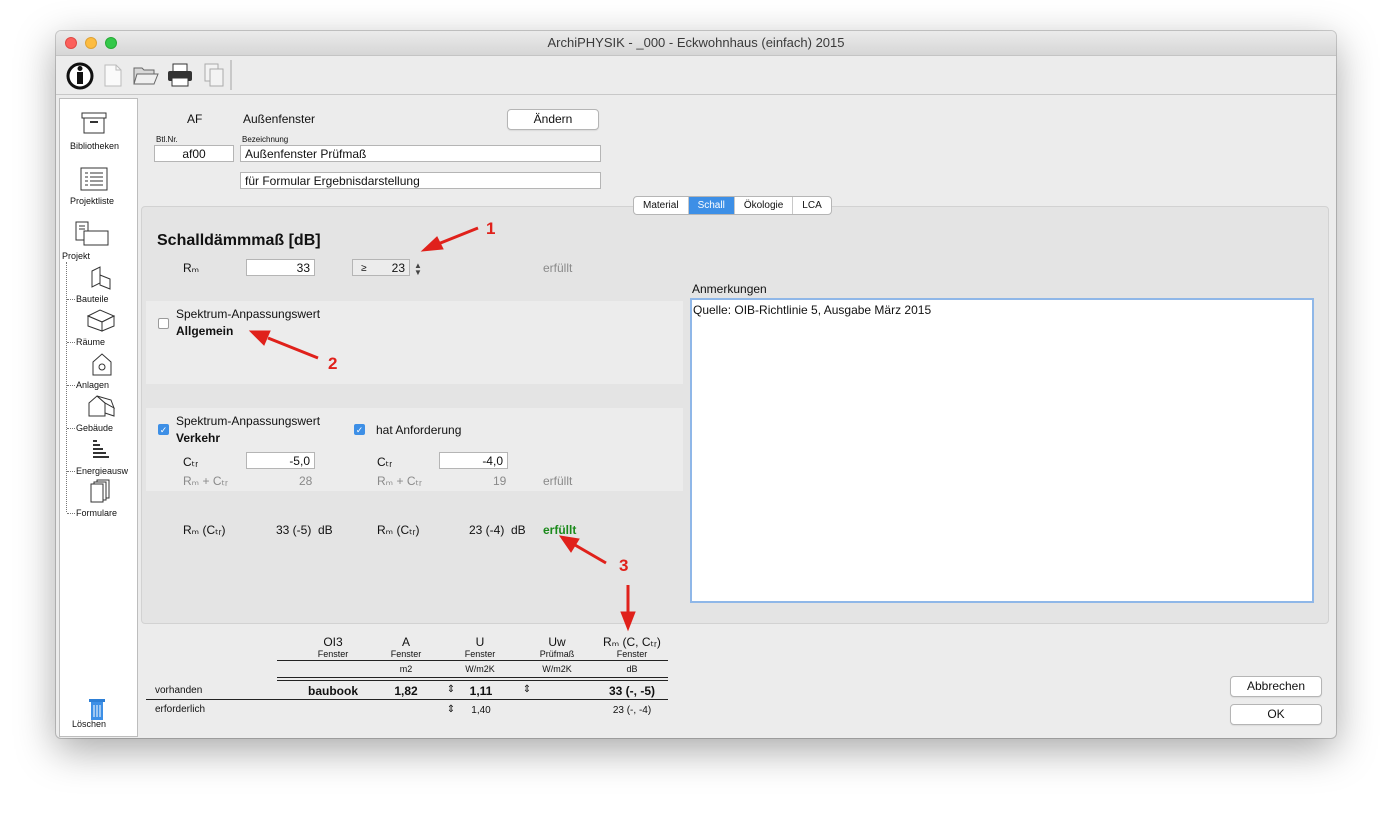 Image resolution: width=1392 pixels, height=818 pixels. I want to click on col-uw-sub: Prüfmaß, so click(557, 654).